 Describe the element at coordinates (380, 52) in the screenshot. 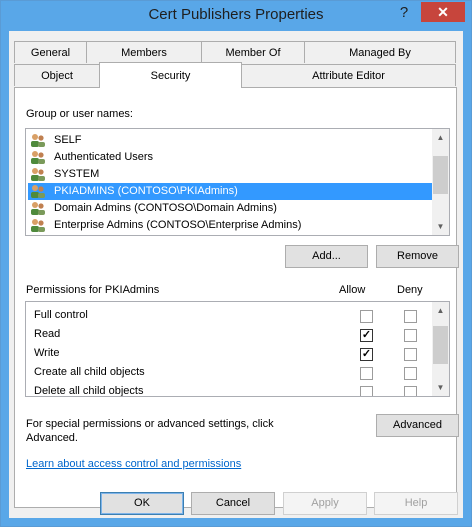

I see `tab-managed-by: Managed By` at that location.